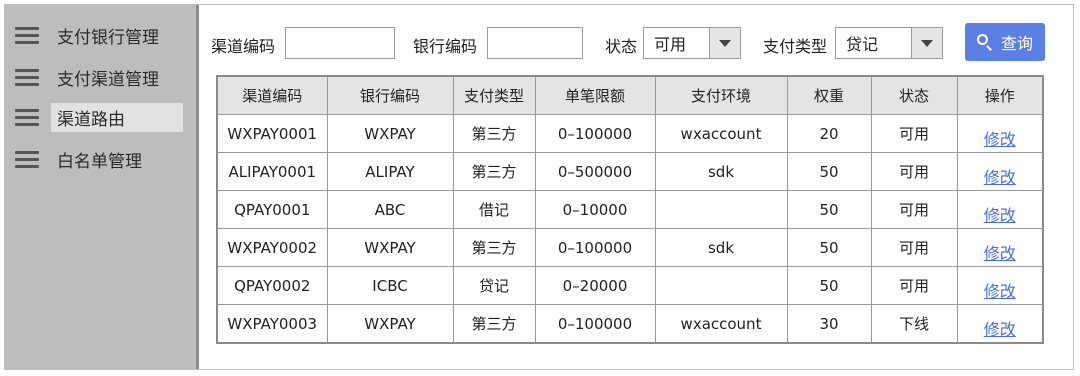 This screenshot has height=376, width=1080. Describe the element at coordinates (272, 95) in the screenshot. I see `column-header: 渠道编码` at that location.